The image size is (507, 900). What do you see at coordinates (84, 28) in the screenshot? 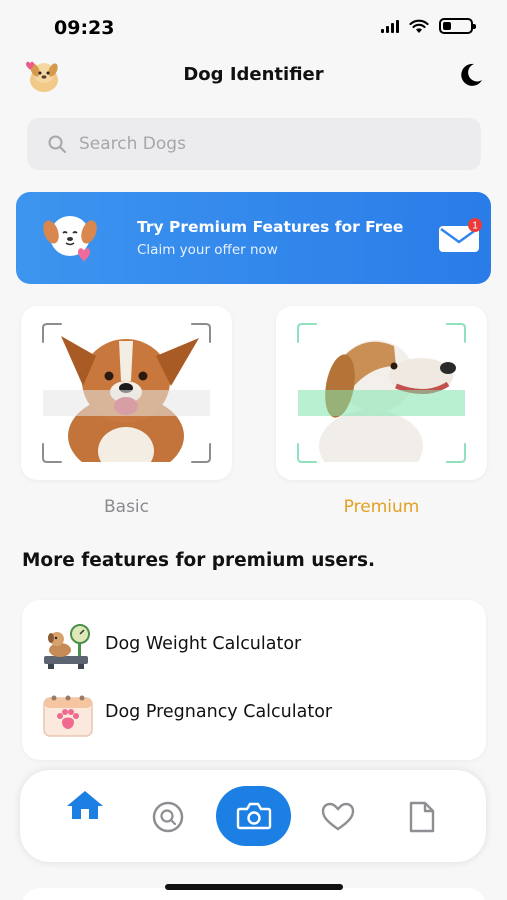
I see `status-time: 09:23` at bounding box center [84, 28].